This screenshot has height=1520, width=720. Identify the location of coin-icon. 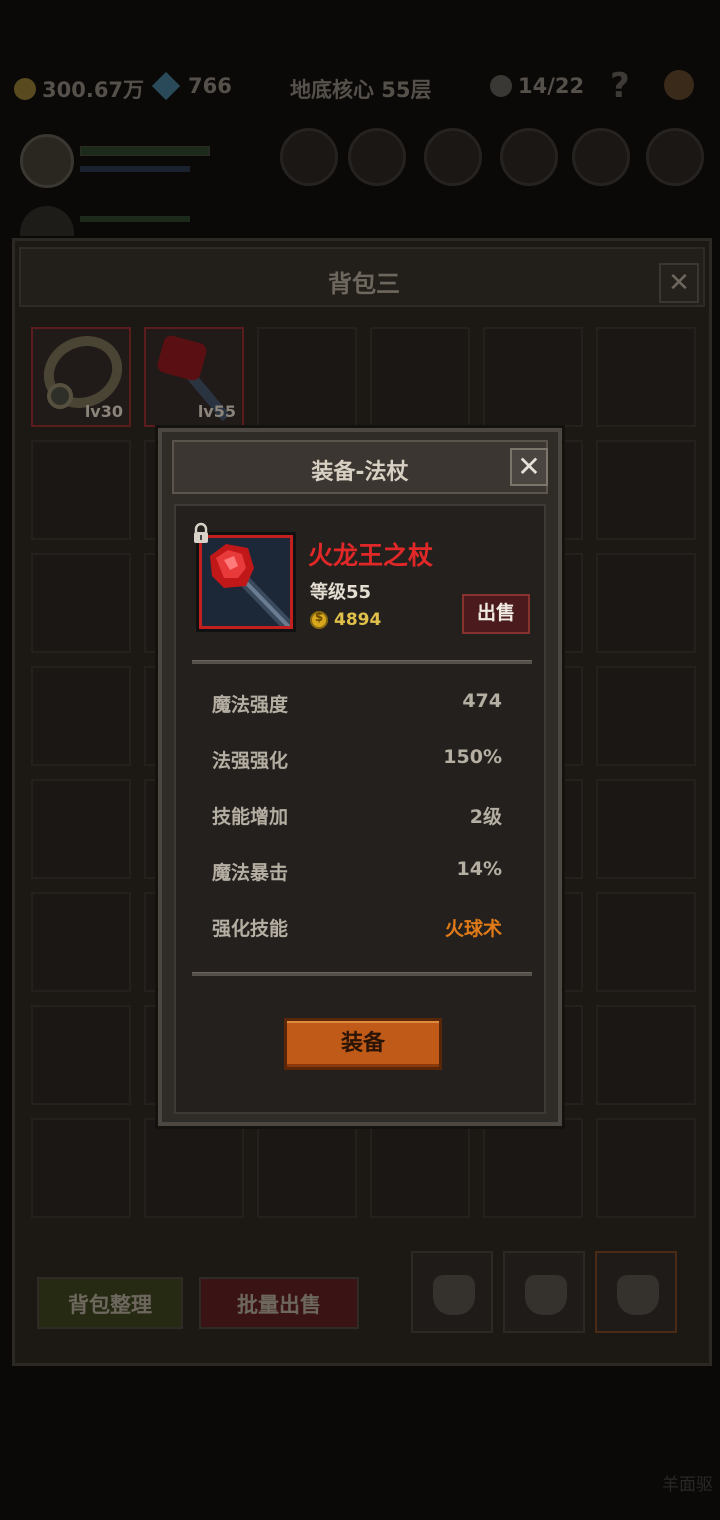
(319, 619).